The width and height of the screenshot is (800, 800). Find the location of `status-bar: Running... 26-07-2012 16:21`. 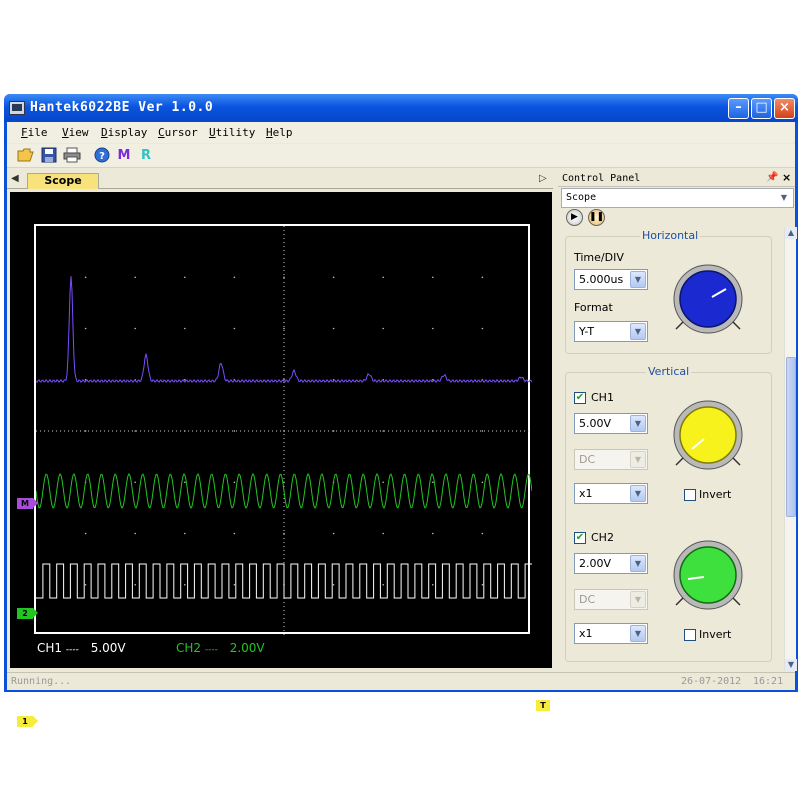

status-bar: Running... 26-07-2012 16:21 is located at coordinates (401, 681).